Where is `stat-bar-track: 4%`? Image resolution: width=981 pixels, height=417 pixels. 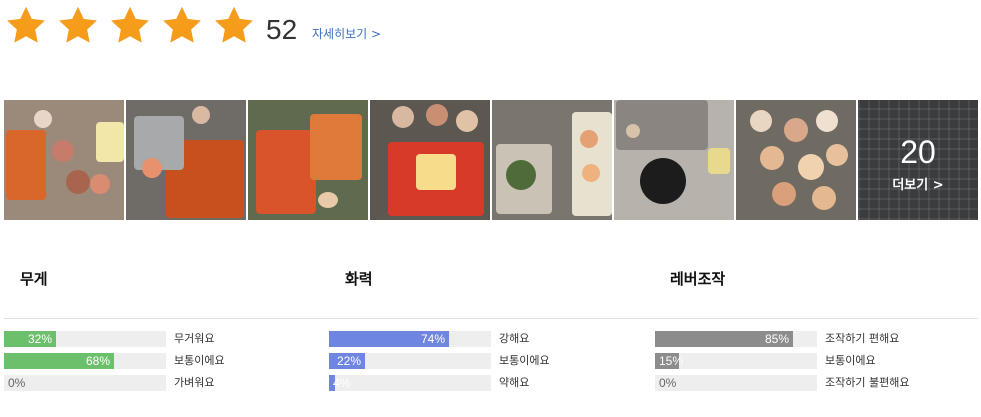 stat-bar-track: 4% is located at coordinates (410, 383).